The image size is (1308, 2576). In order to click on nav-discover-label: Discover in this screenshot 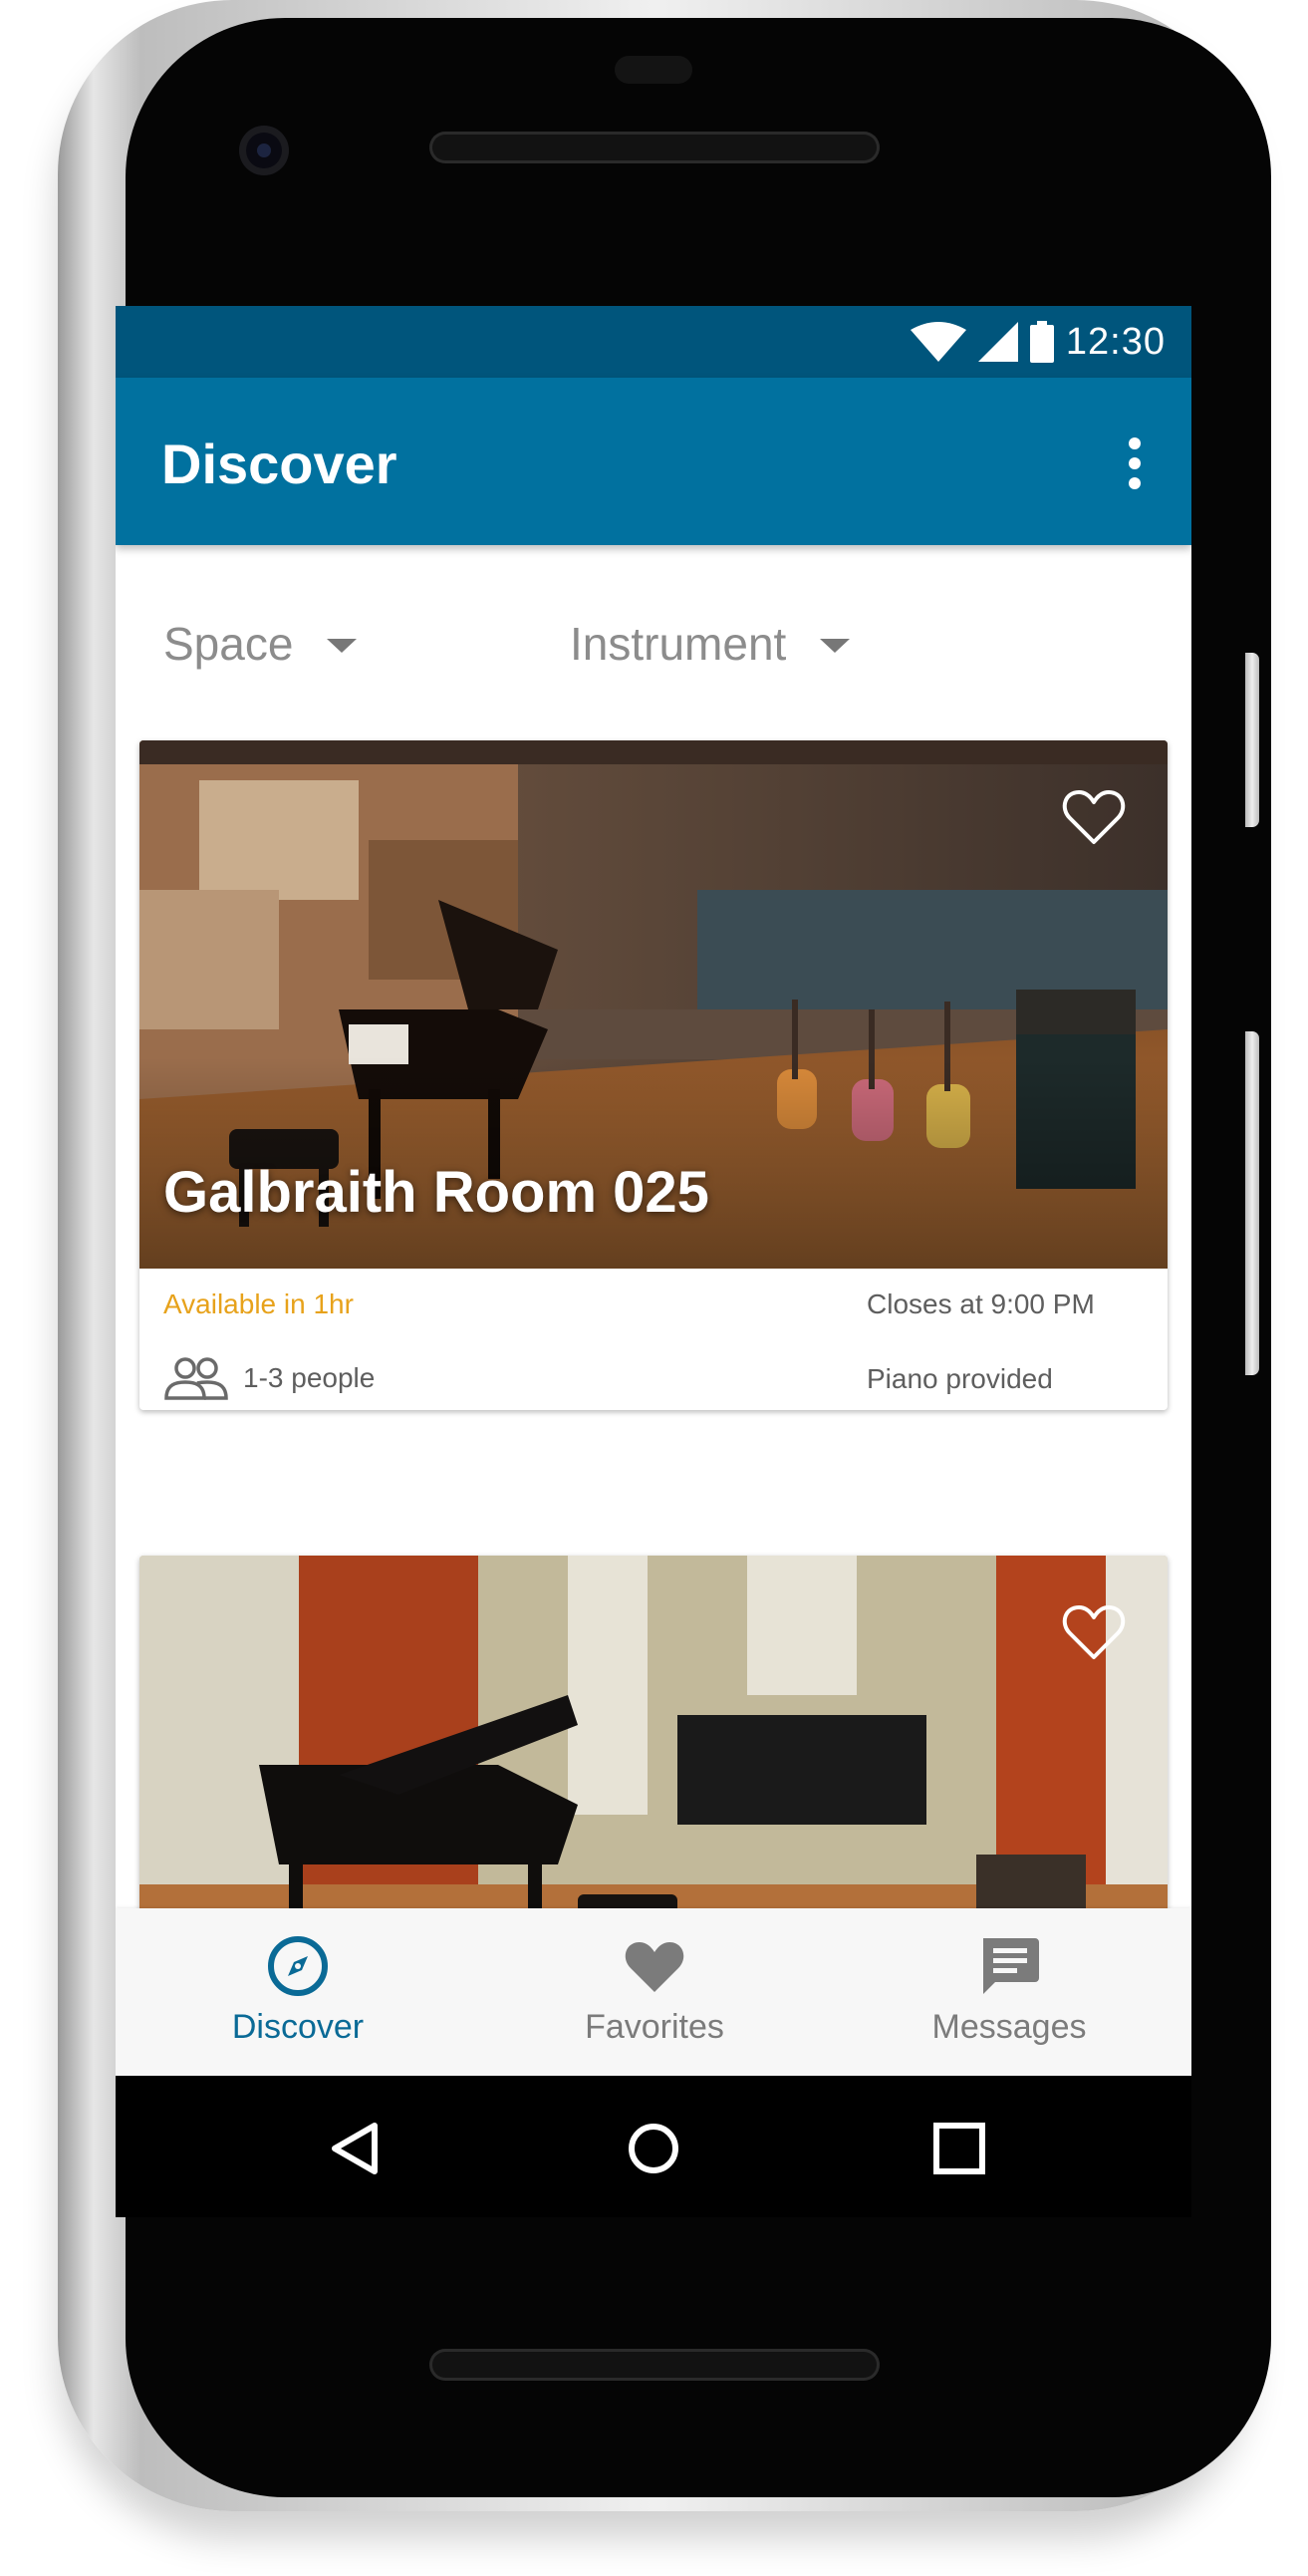, I will do `click(298, 2027)`.